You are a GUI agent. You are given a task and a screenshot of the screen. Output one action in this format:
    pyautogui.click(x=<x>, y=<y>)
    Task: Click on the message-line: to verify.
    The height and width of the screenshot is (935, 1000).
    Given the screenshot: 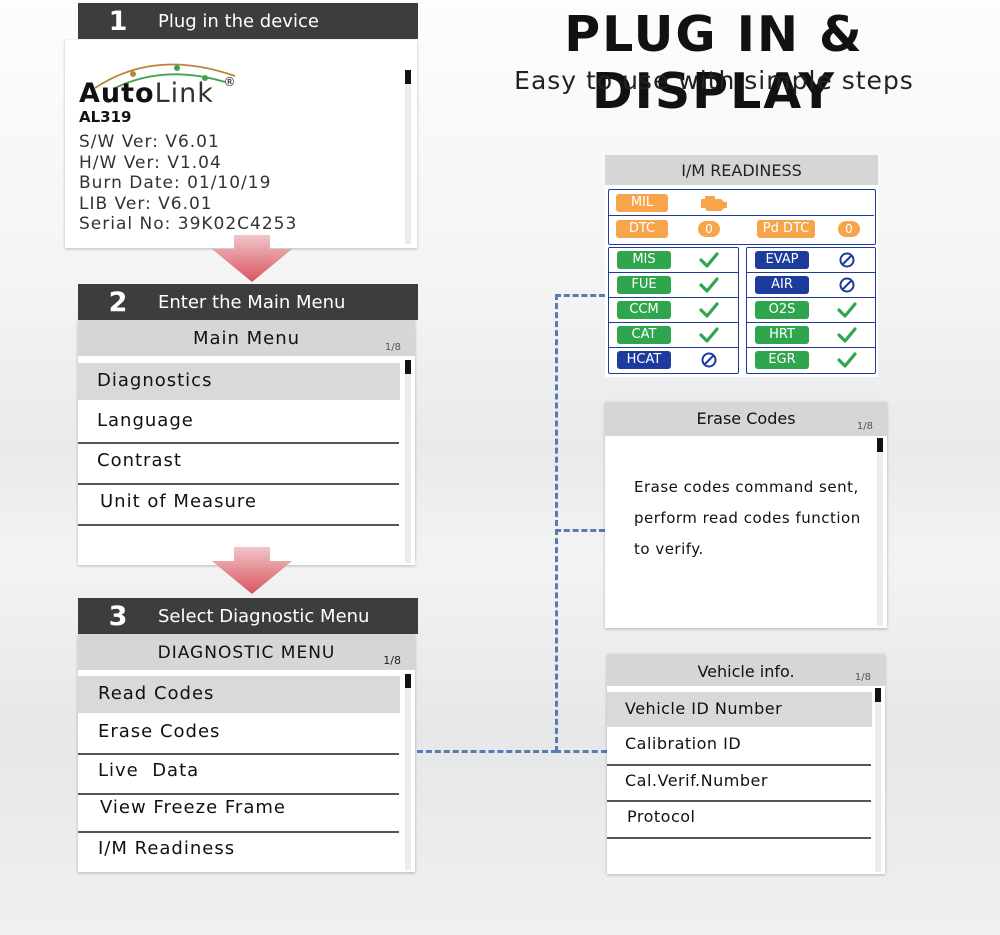 What is the action you would take?
    pyautogui.click(x=669, y=549)
    